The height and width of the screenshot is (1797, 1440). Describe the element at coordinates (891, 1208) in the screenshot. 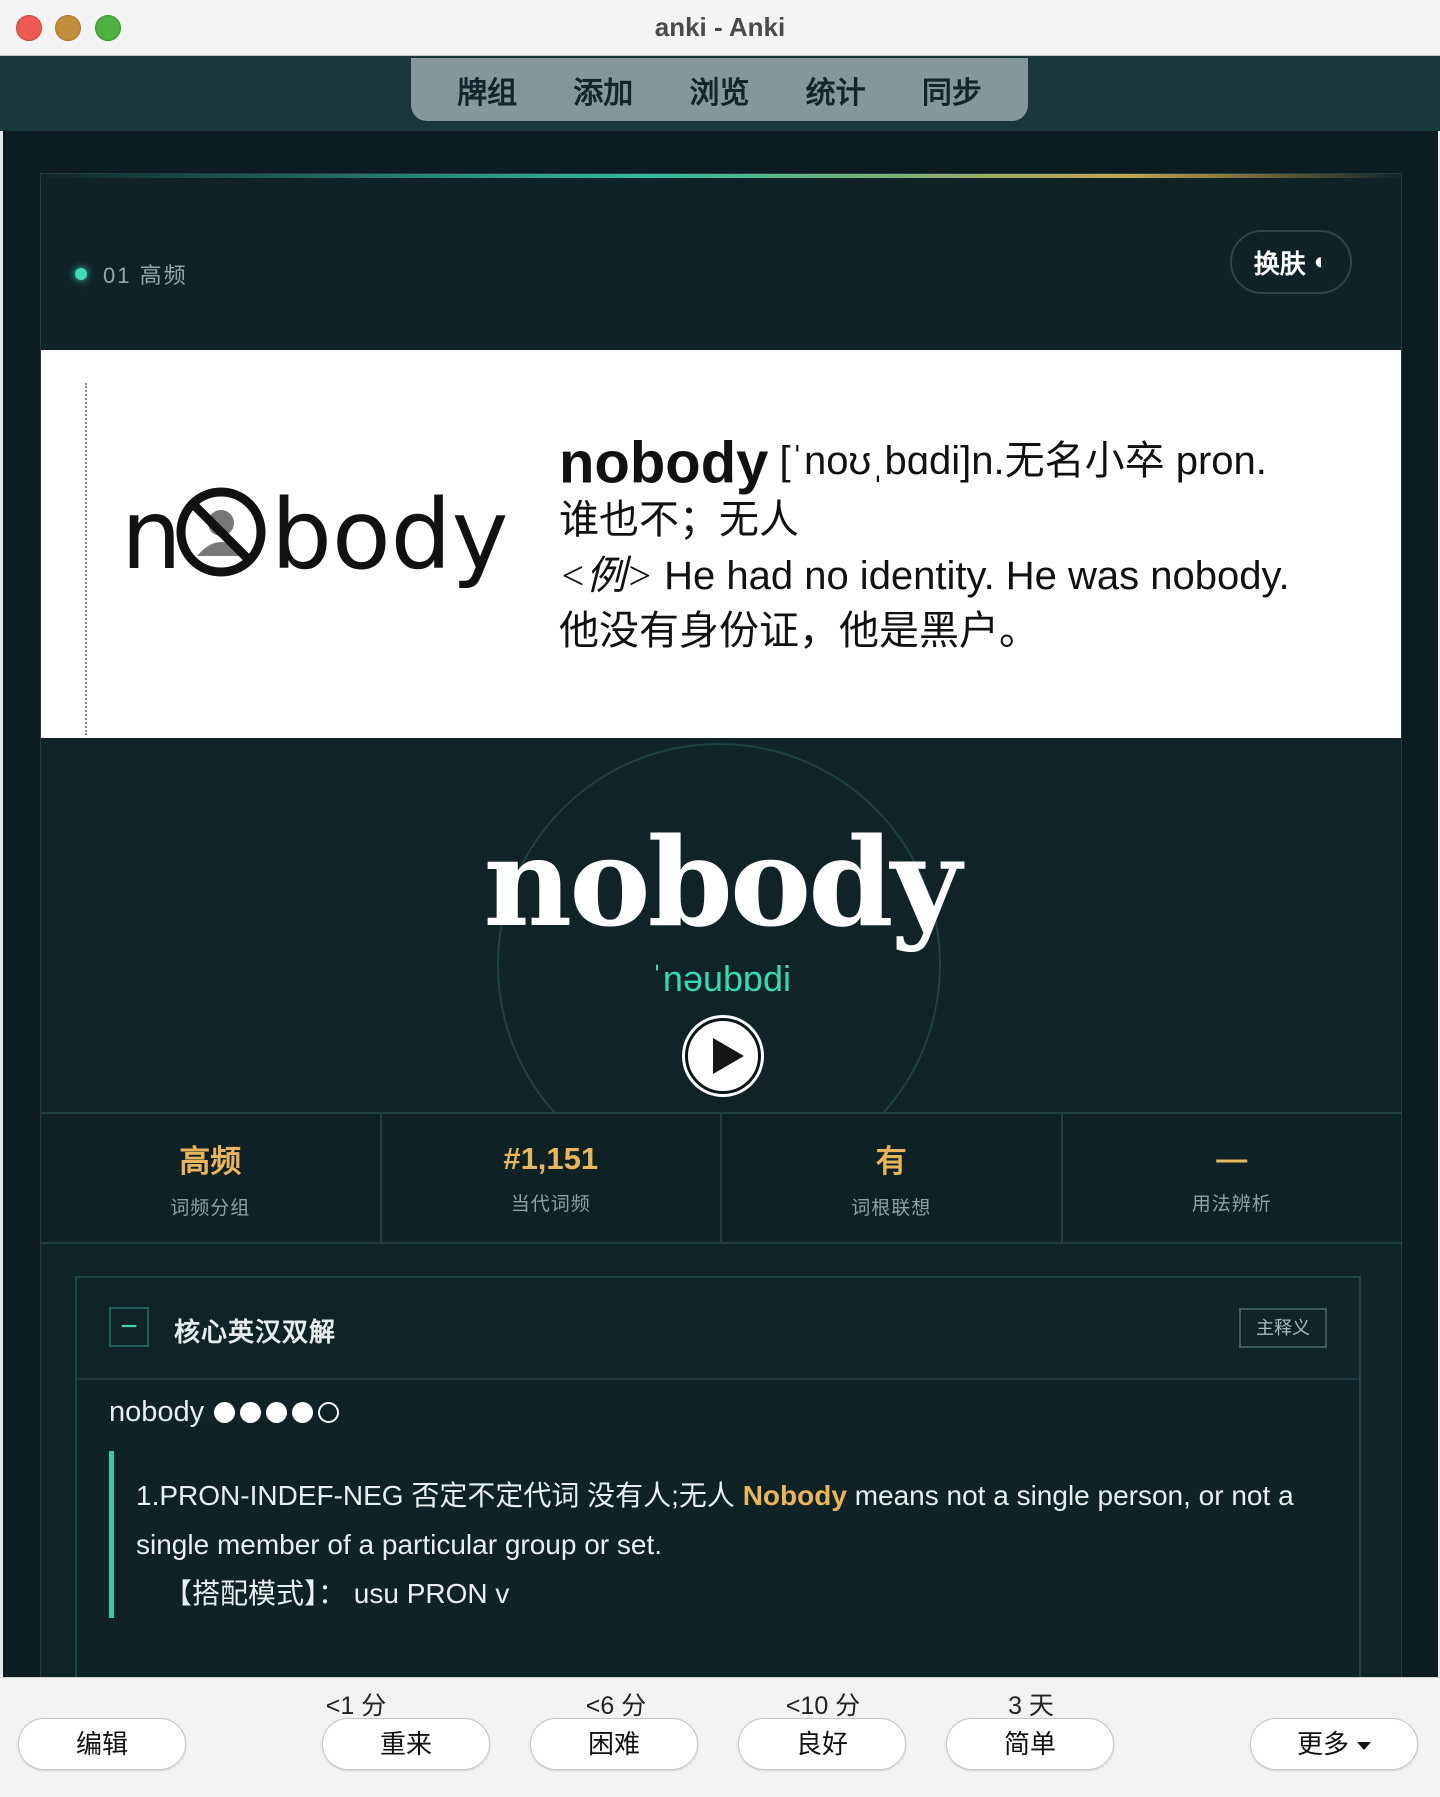

I see `stat-label: 词根联想` at that location.